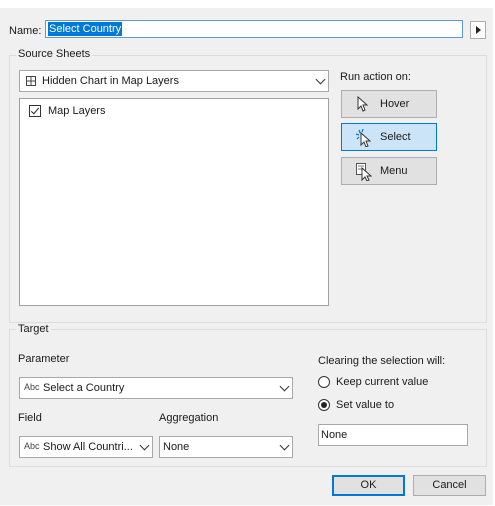  I want to click on menu-button: Menu, so click(389, 171).